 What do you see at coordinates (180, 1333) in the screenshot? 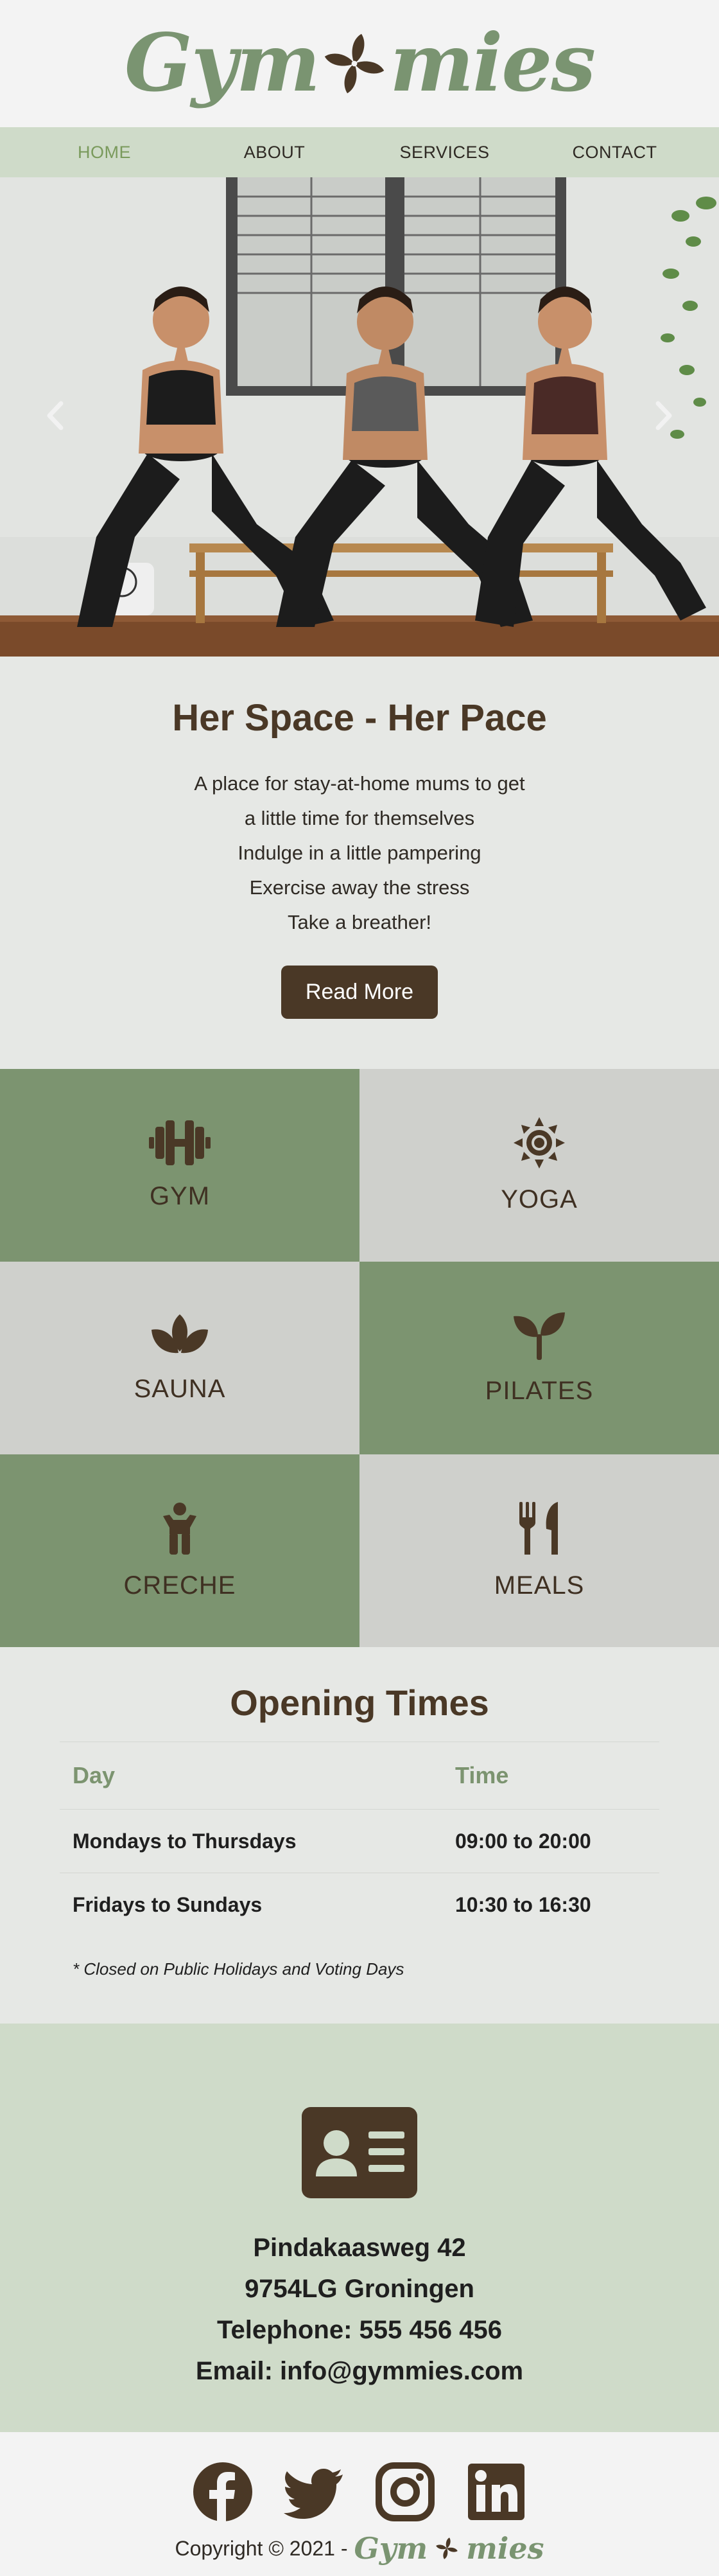
I see `spa-icon` at bounding box center [180, 1333].